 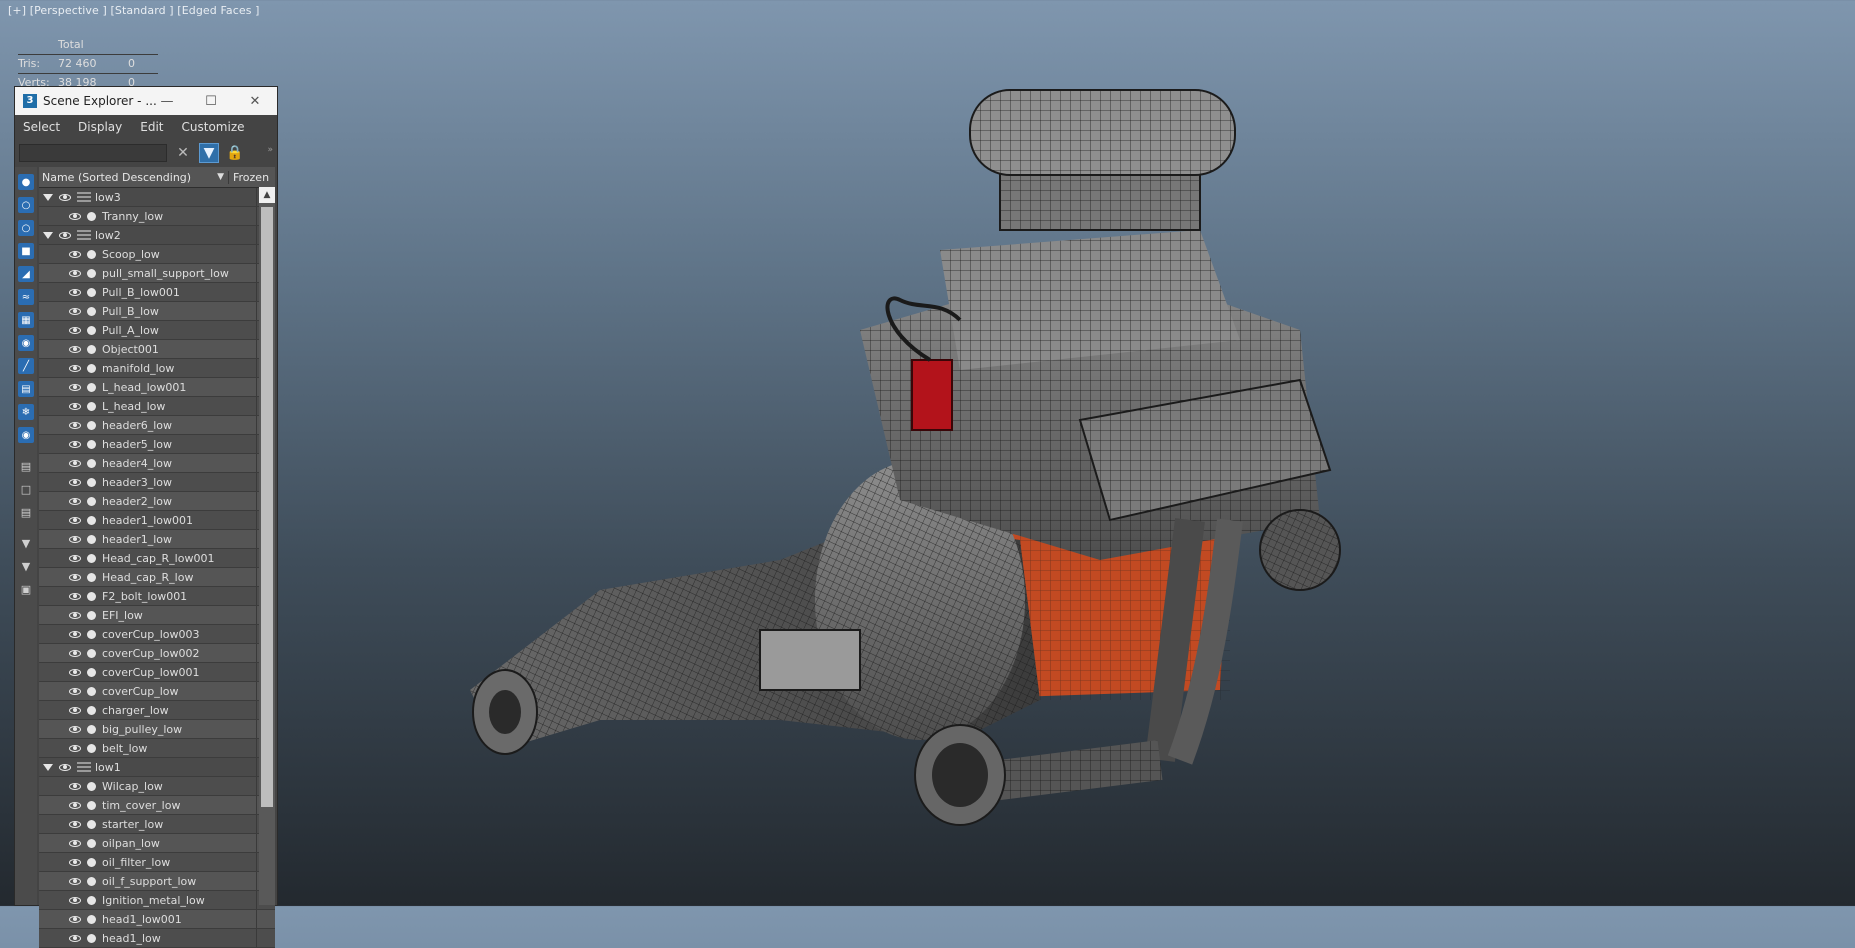 I want to click on object-row: big_pulley_low, so click(x=157, y=729).